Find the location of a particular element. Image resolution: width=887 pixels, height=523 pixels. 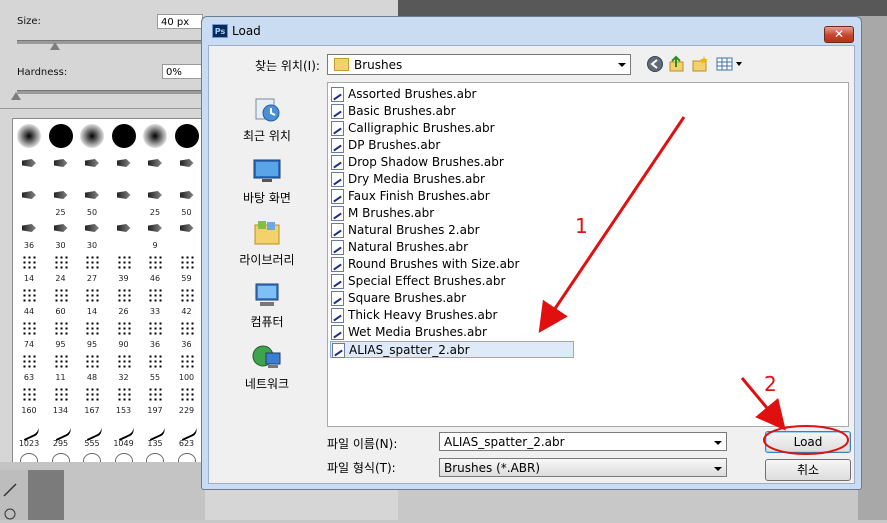

file-item: Dry Media Brushes.abr is located at coordinates (440, 179).